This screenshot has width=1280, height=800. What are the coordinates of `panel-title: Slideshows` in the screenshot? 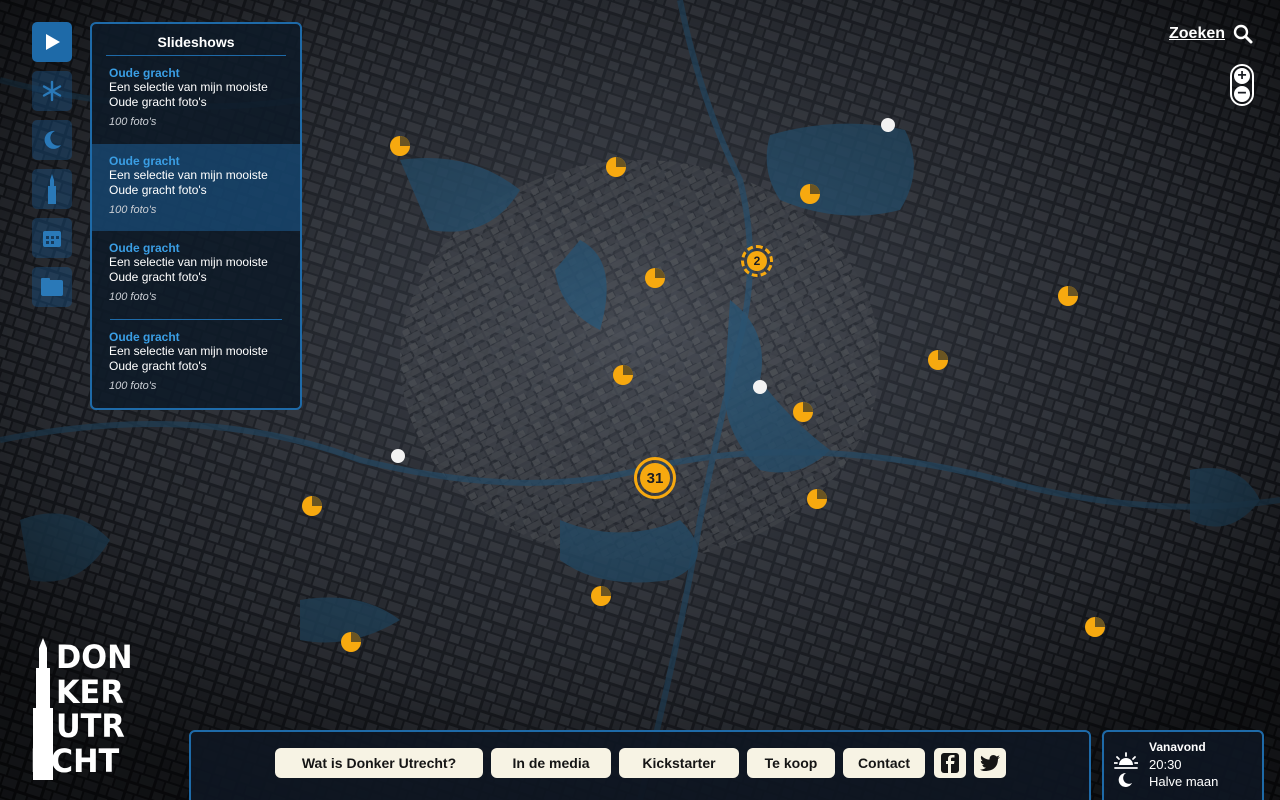 It's located at (196, 40).